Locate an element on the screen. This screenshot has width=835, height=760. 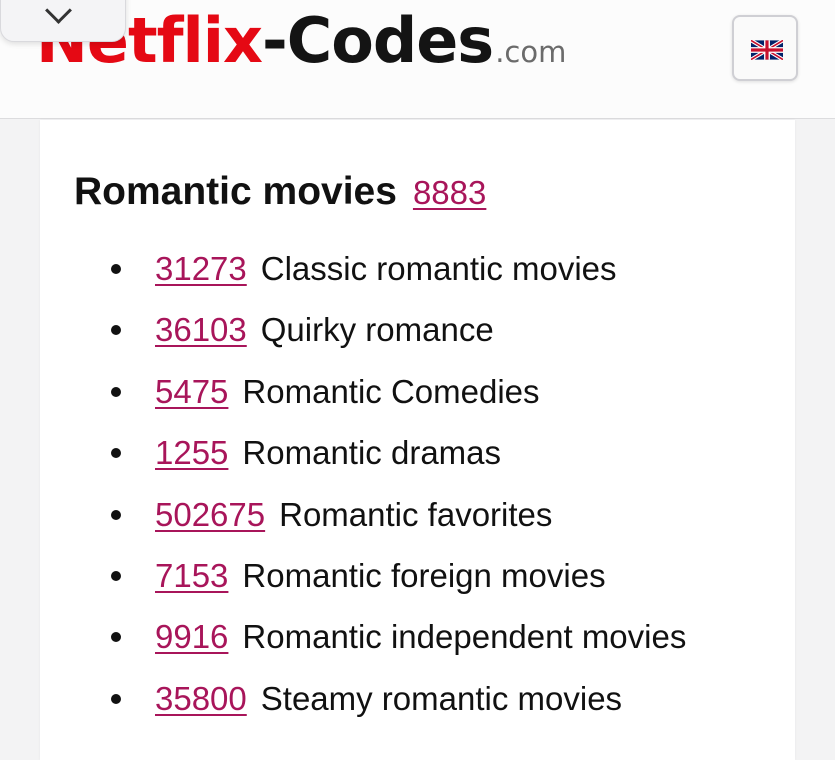
category-code-link: 5475 is located at coordinates (191, 391).